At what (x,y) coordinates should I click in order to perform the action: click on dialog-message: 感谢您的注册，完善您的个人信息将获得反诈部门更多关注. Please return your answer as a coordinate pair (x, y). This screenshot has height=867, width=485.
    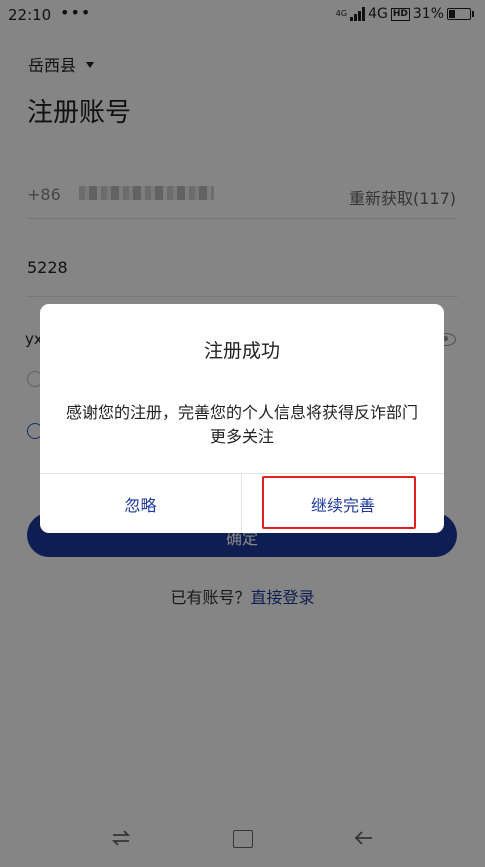
    Looking at the image, I should click on (241, 424).